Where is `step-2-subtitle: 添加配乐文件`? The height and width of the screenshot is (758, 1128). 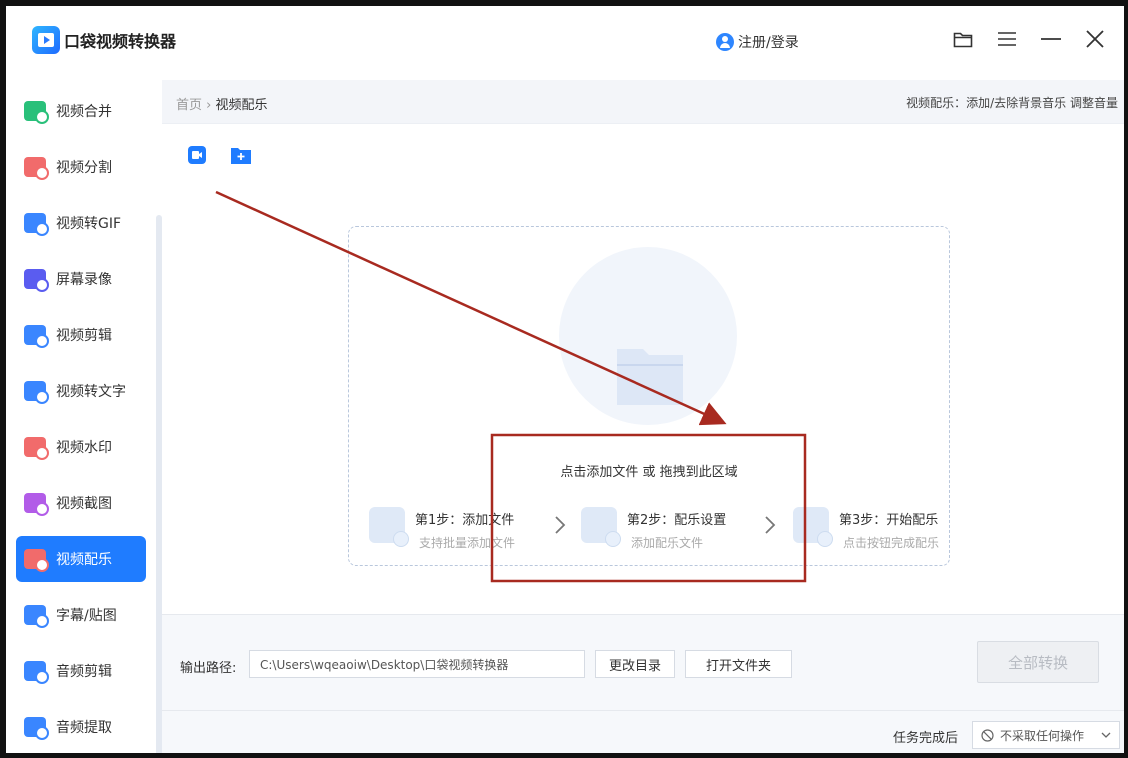
step-2-subtitle: 添加配乐文件 is located at coordinates (667, 543).